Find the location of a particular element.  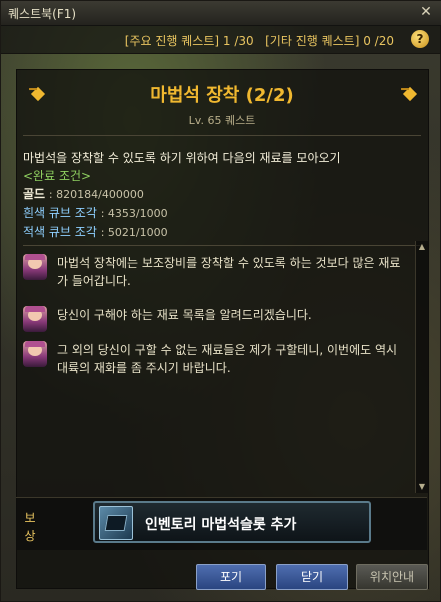

requirement-name: 적색 큐브 조각 is located at coordinates (60, 232).